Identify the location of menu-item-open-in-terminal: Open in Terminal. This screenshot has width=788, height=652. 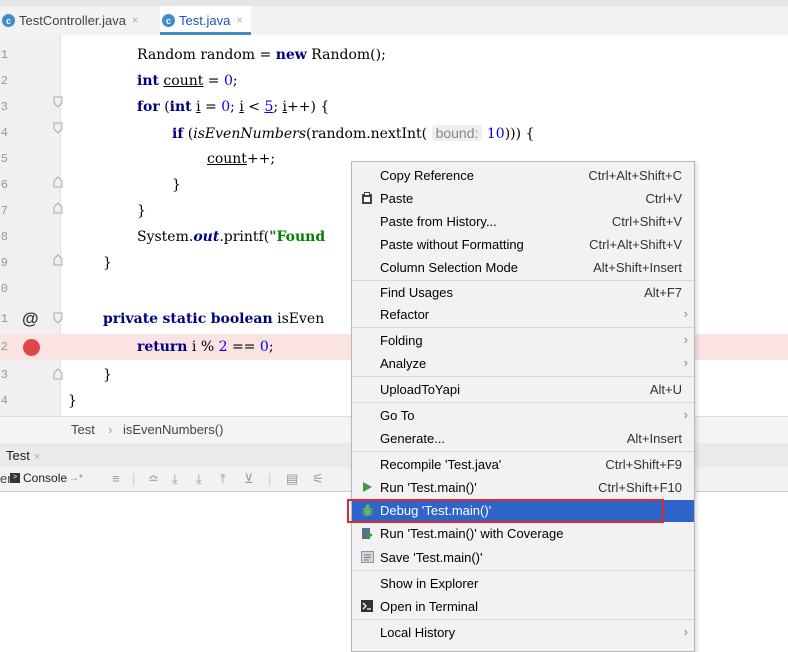
(523, 607).